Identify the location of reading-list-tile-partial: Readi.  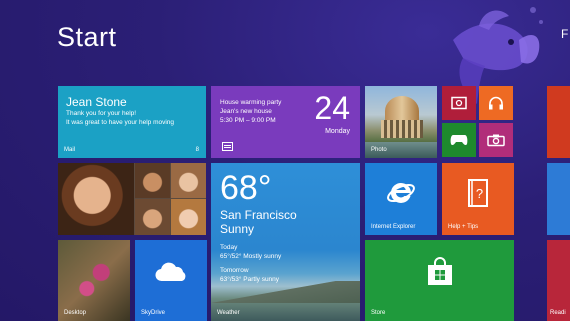
(558, 280).